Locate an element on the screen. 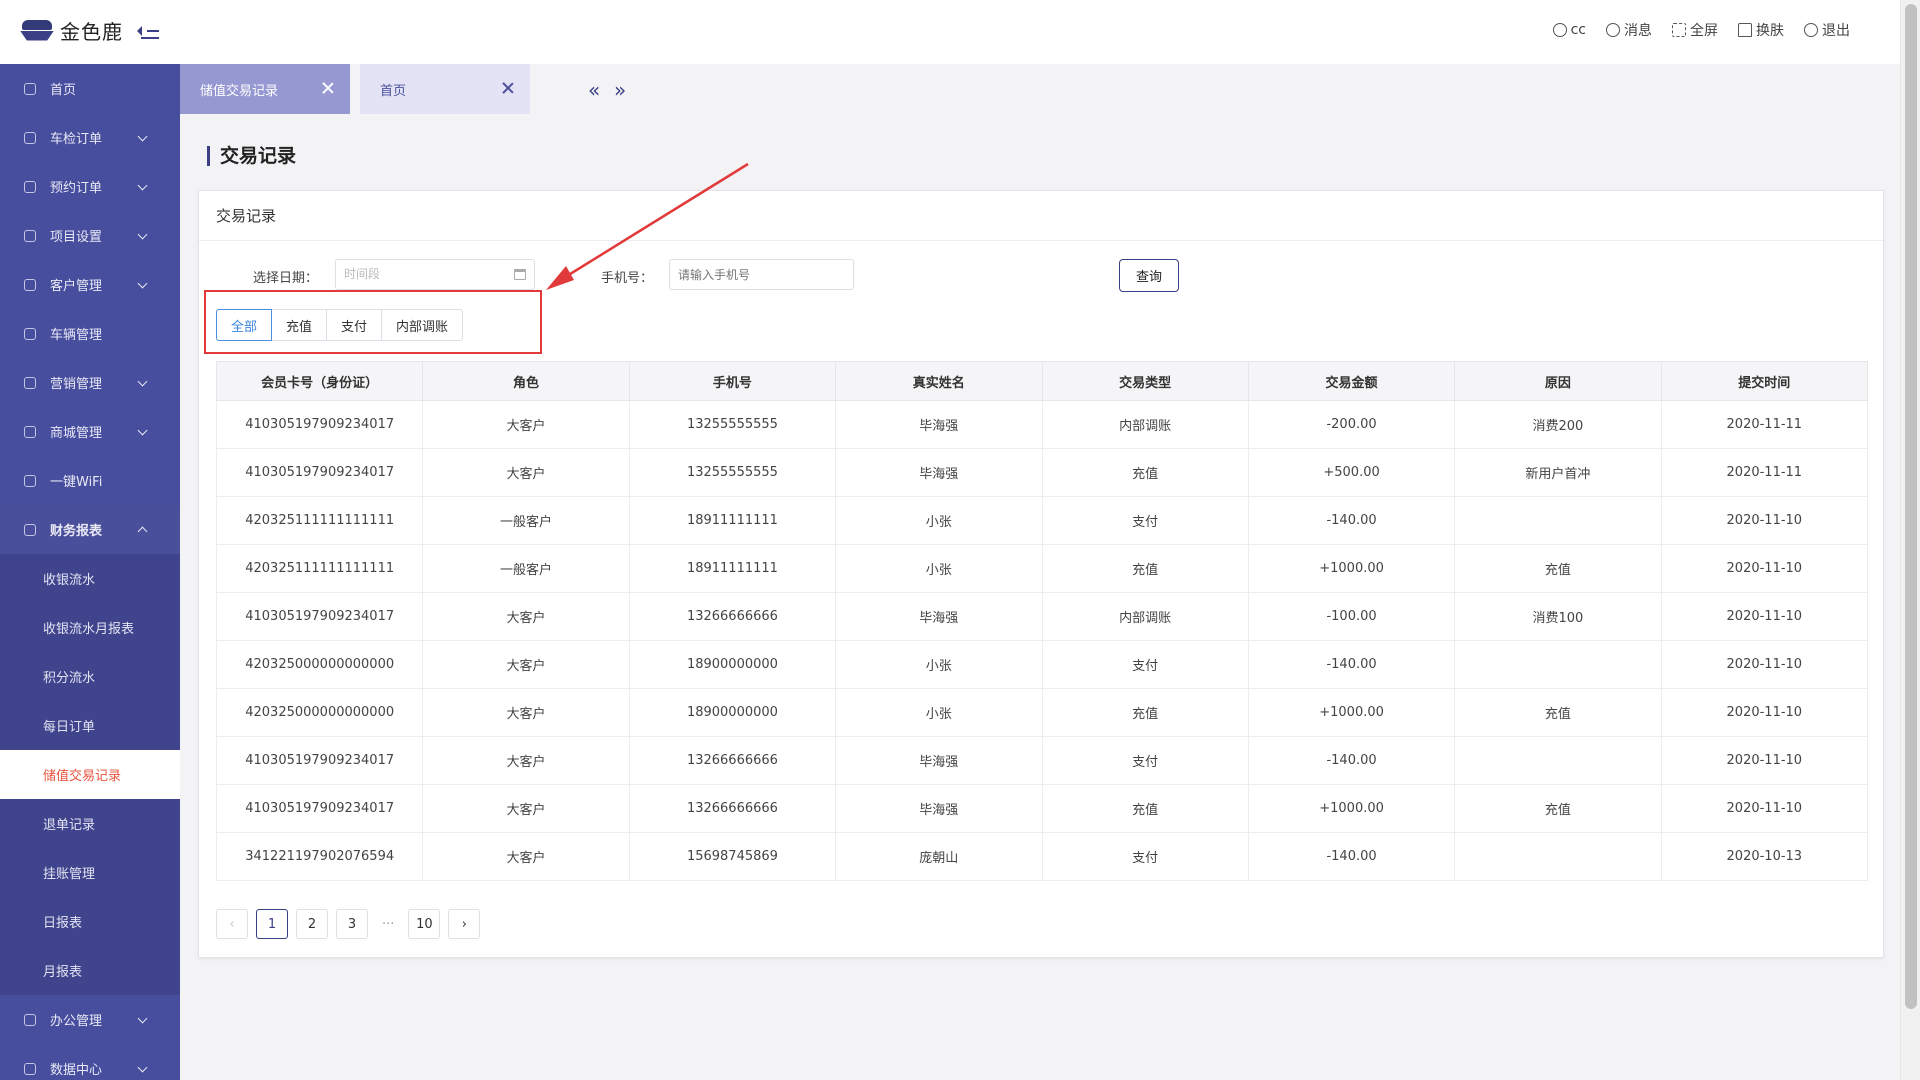 This screenshot has width=1920, height=1080. column-header: 手机号 is located at coordinates (732, 381).